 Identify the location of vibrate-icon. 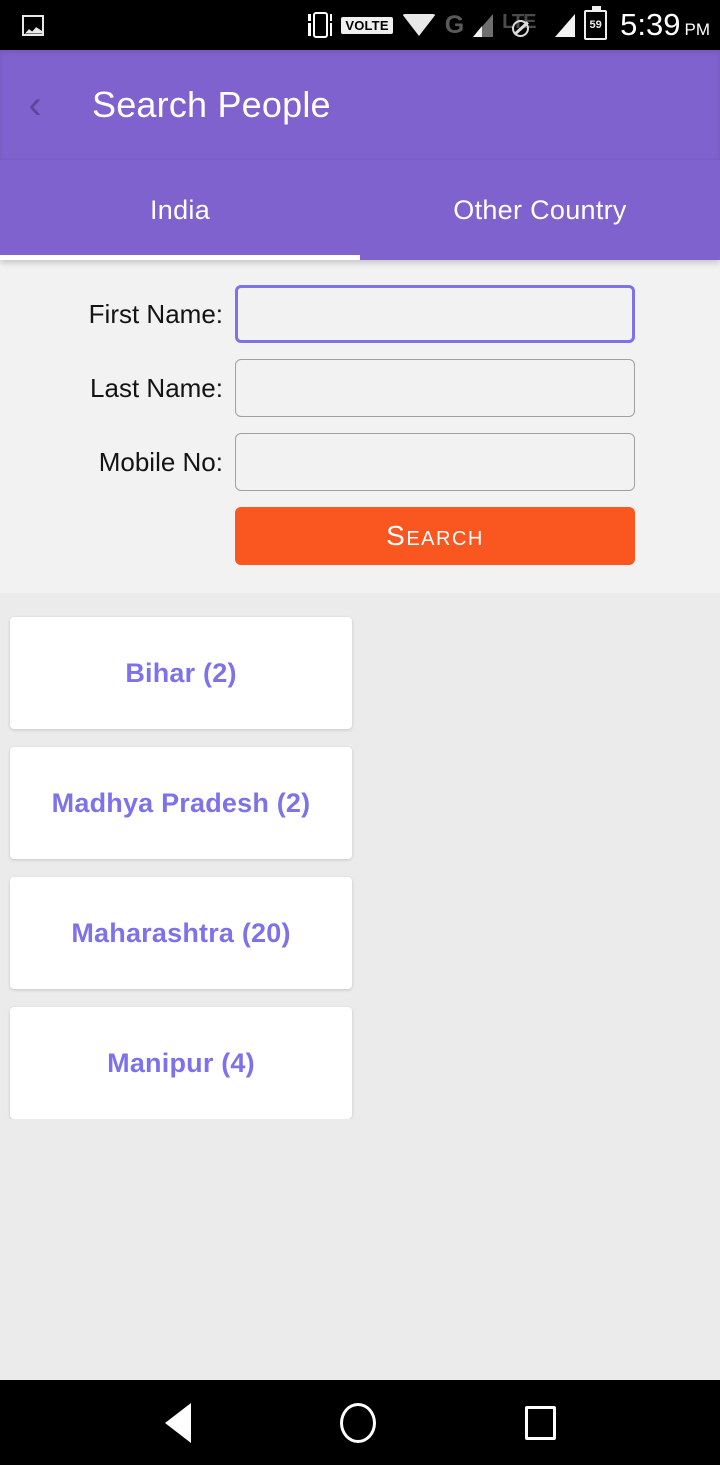
(320, 25).